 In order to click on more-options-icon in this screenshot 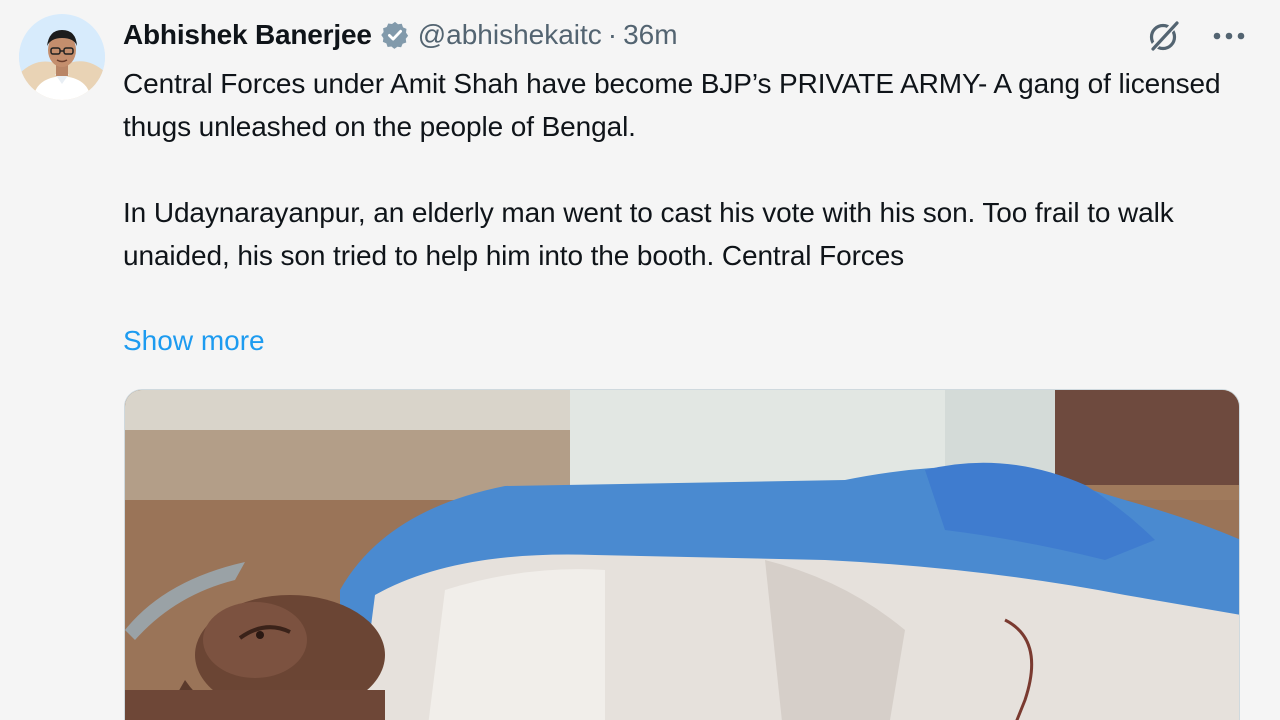, I will do `click(1229, 36)`.